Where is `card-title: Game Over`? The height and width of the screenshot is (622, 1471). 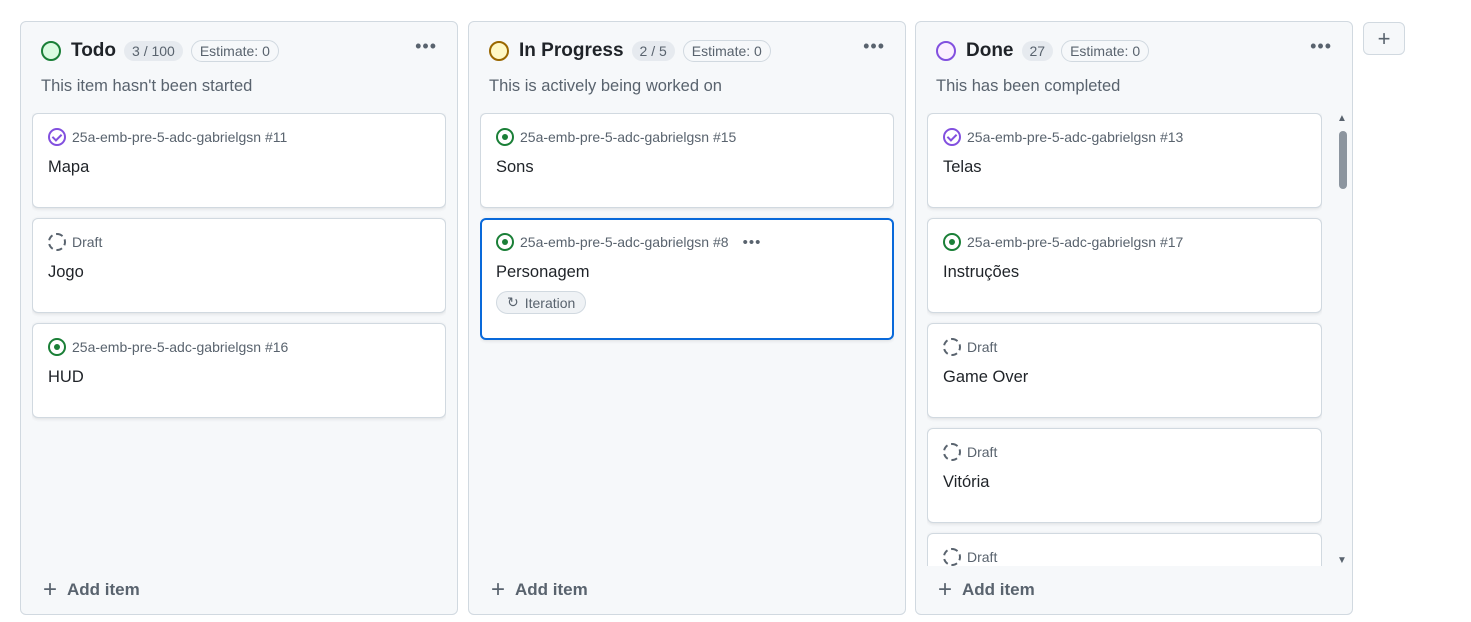
card-title: Game Over is located at coordinates (1124, 377).